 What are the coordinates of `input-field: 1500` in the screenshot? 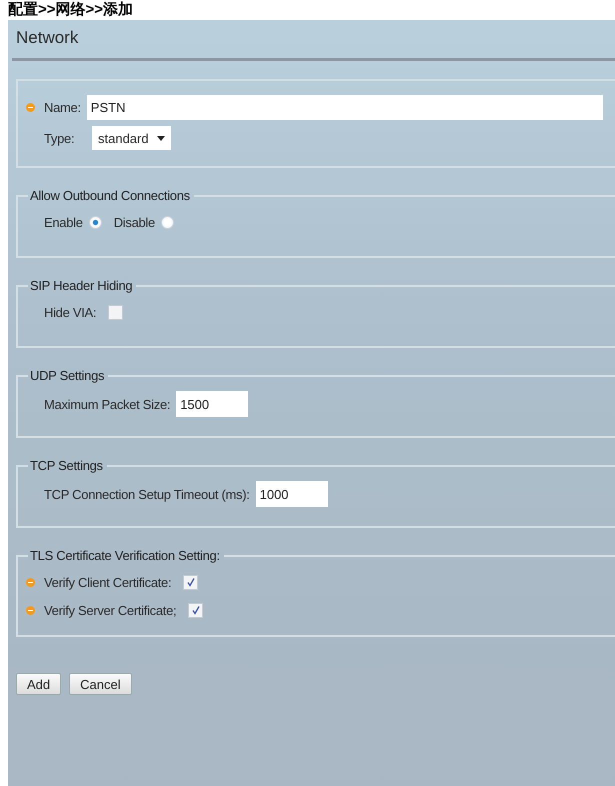 It's located at (212, 404).